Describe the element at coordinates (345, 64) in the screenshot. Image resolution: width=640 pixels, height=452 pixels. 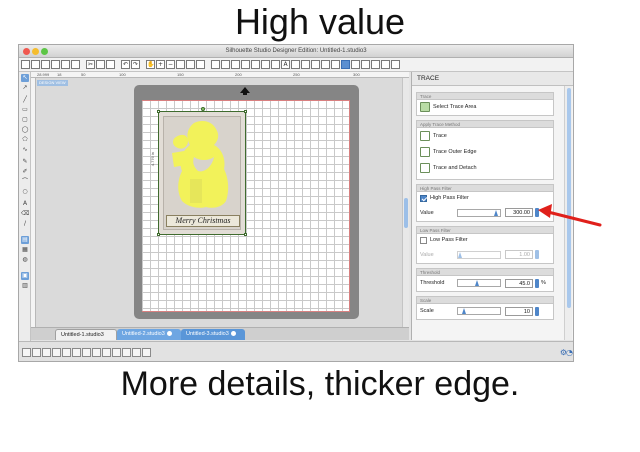
I see `trace-icon` at that location.